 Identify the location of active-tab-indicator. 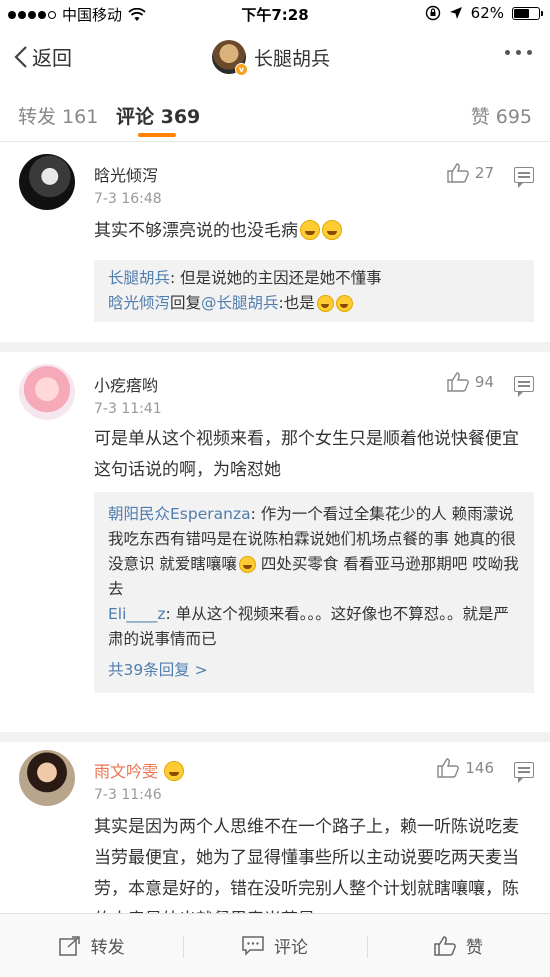
(157, 135).